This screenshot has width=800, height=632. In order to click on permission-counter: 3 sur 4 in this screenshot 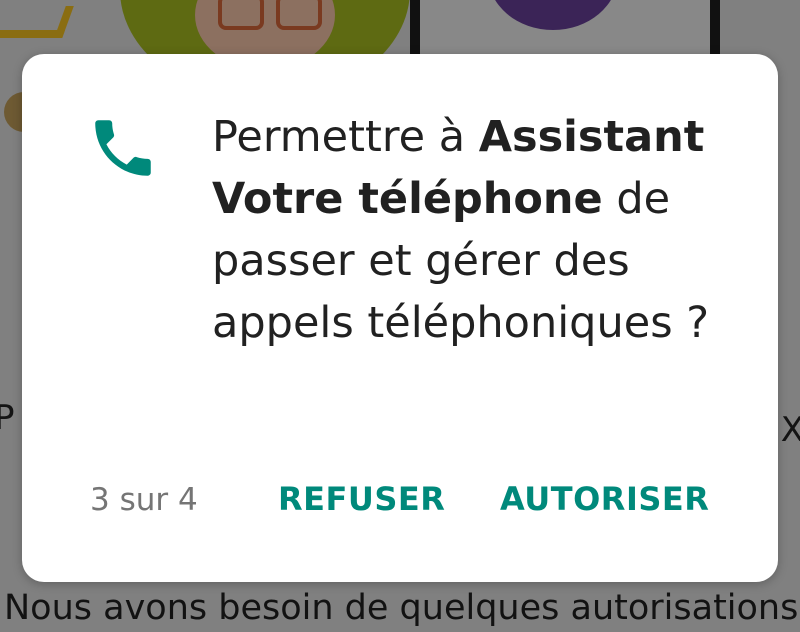, I will do `click(144, 500)`.